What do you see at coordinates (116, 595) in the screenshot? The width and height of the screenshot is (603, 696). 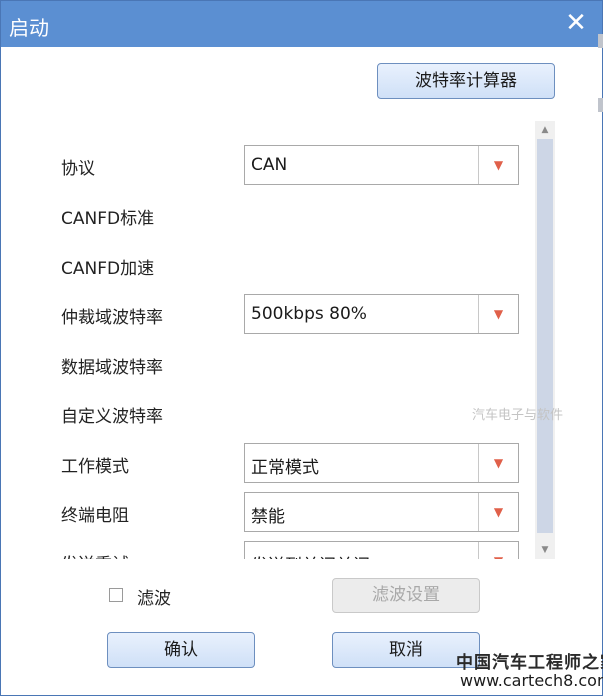 I see `filter-checkbox` at bounding box center [116, 595].